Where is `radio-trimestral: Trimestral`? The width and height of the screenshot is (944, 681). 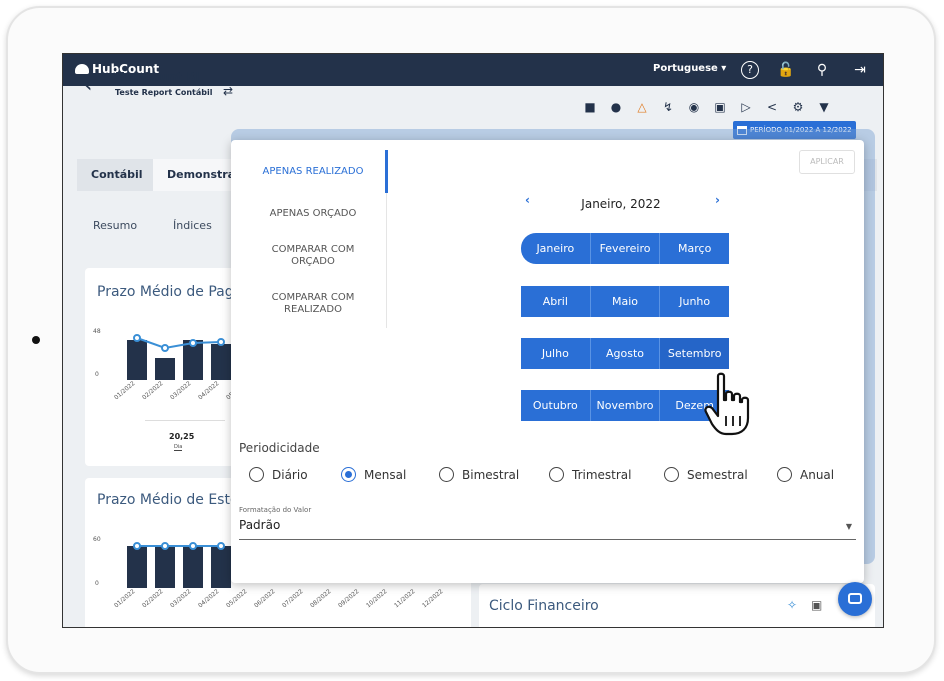 radio-trimestral: Trimestral is located at coordinates (590, 474).